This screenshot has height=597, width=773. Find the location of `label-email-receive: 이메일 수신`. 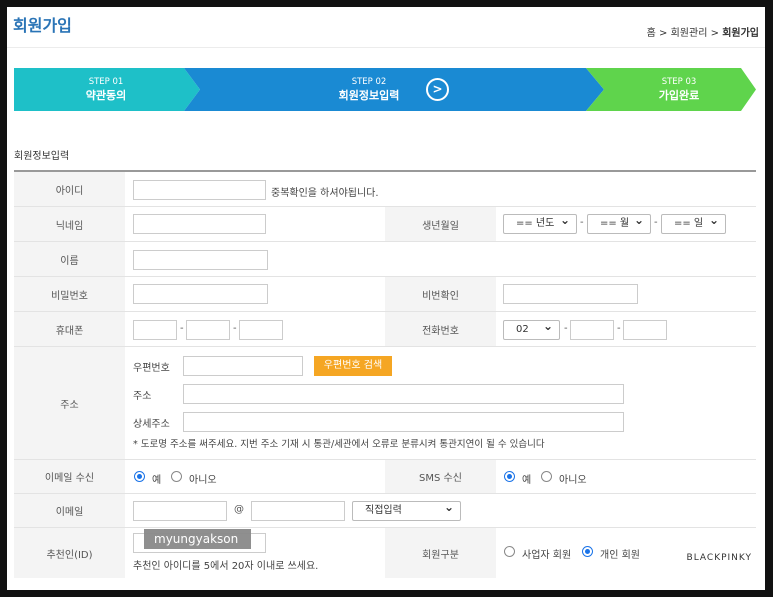

label-email-receive: 이메일 수신 is located at coordinates (69, 476).